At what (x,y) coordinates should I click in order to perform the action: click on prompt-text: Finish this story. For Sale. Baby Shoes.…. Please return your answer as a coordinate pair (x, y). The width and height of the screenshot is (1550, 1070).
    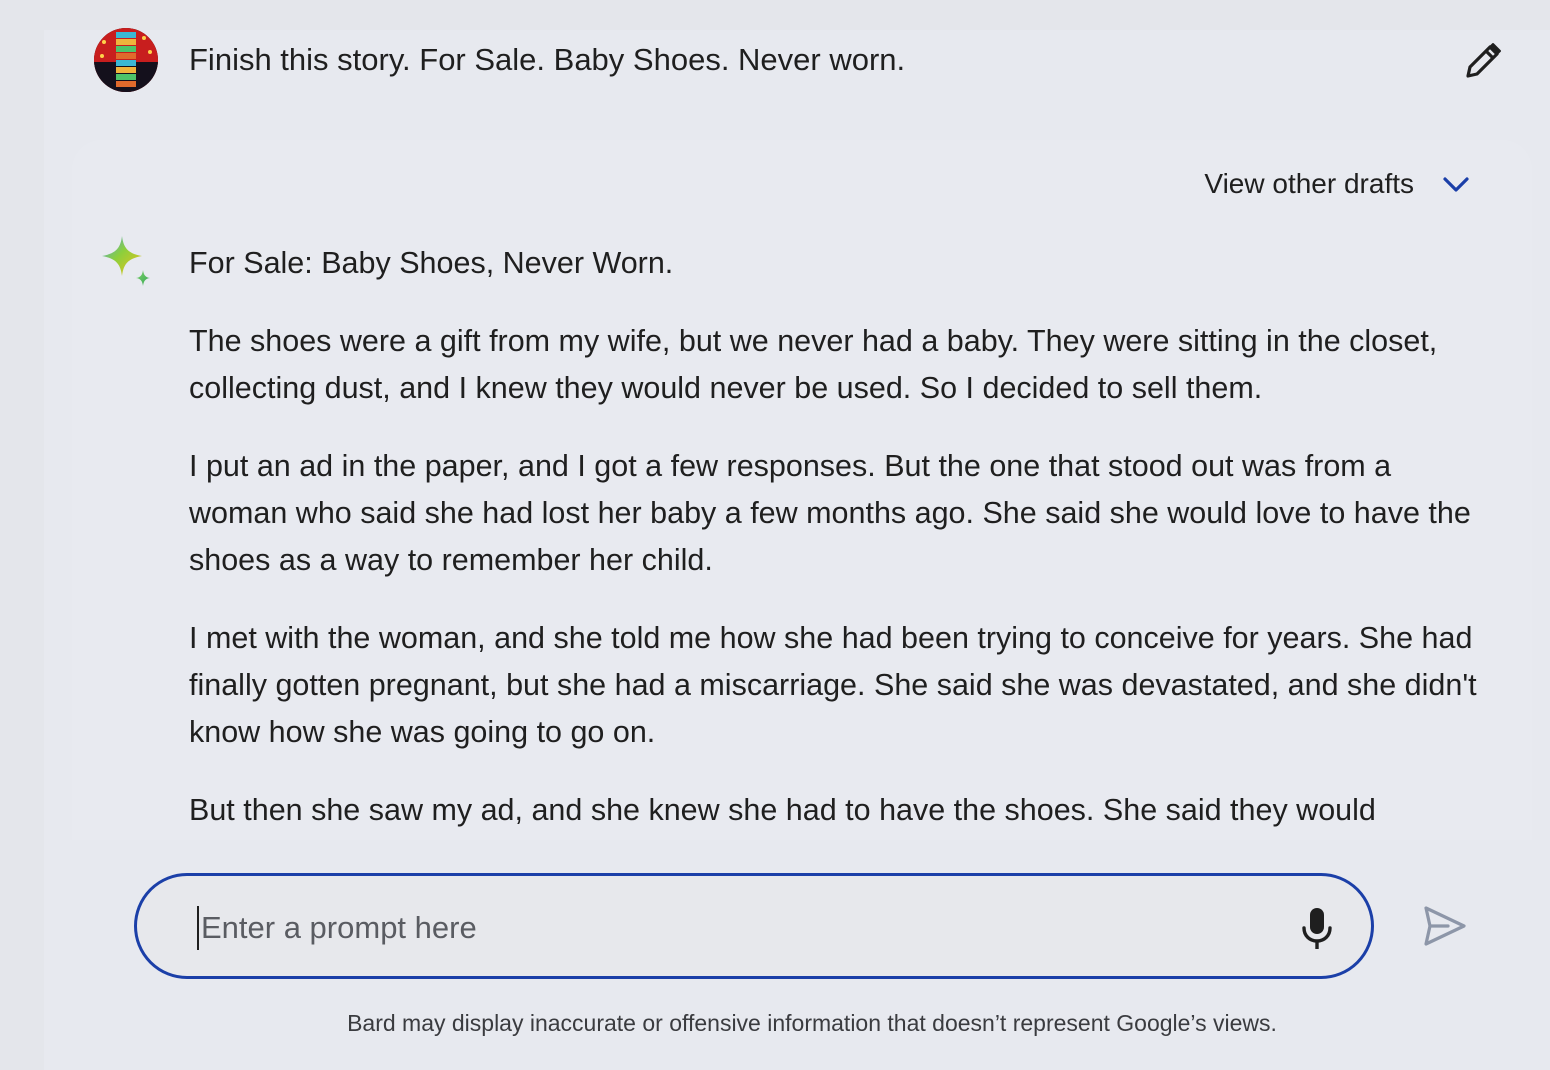
    Looking at the image, I should click on (547, 59).